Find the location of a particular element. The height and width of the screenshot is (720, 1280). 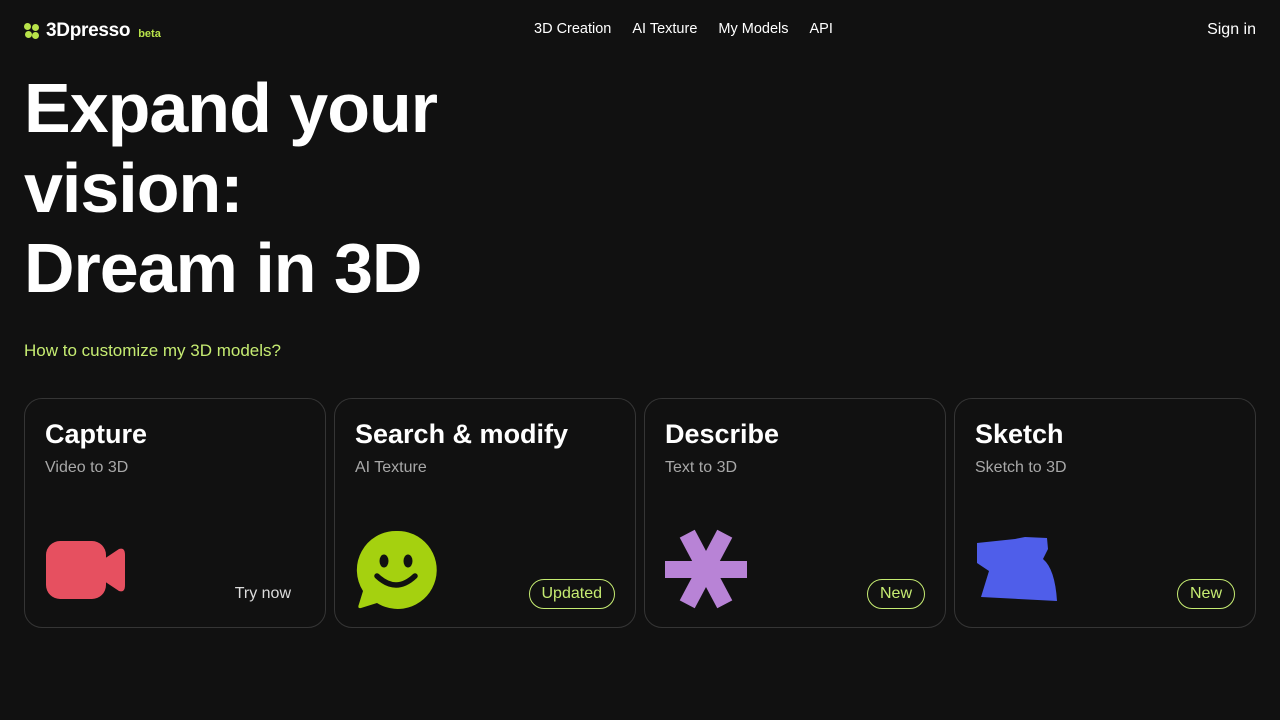

video-camera-icon is located at coordinates (86, 570).